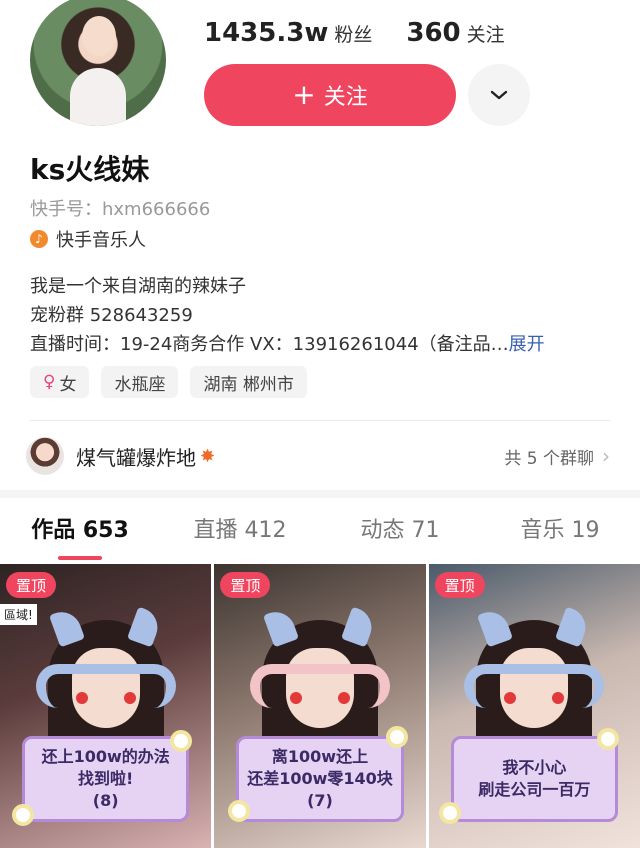 This screenshot has width=640, height=848. What do you see at coordinates (486, 33) in the screenshot?
I see `following-label: 关注` at bounding box center [486, 33].